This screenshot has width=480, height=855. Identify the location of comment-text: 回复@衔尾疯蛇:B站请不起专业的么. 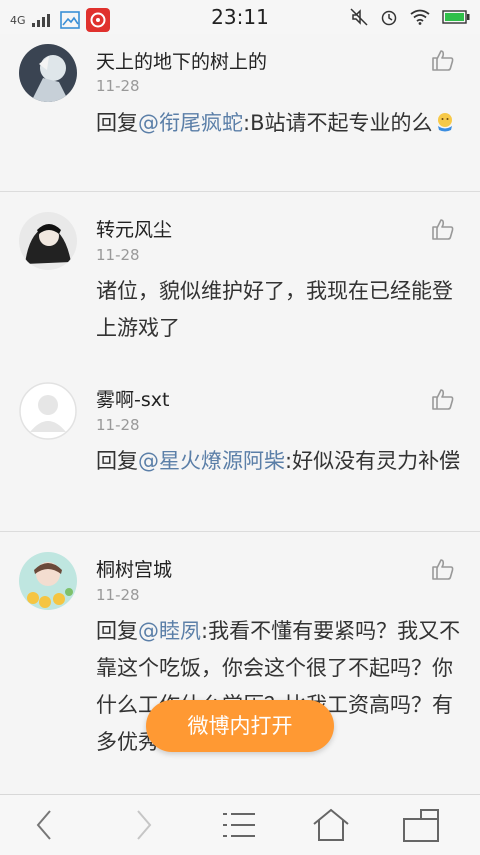
(281, 123).